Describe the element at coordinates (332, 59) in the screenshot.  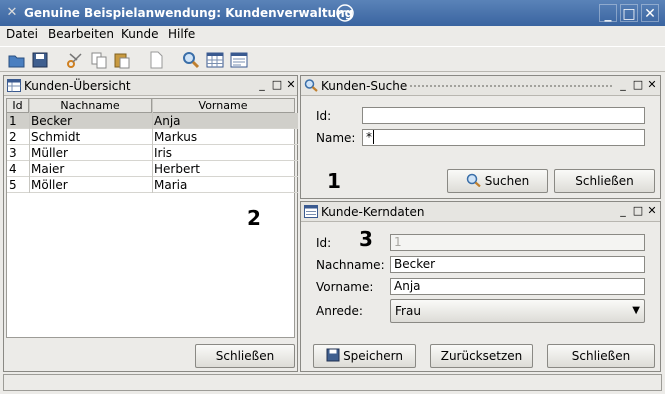
I see `toolbar` at that location.